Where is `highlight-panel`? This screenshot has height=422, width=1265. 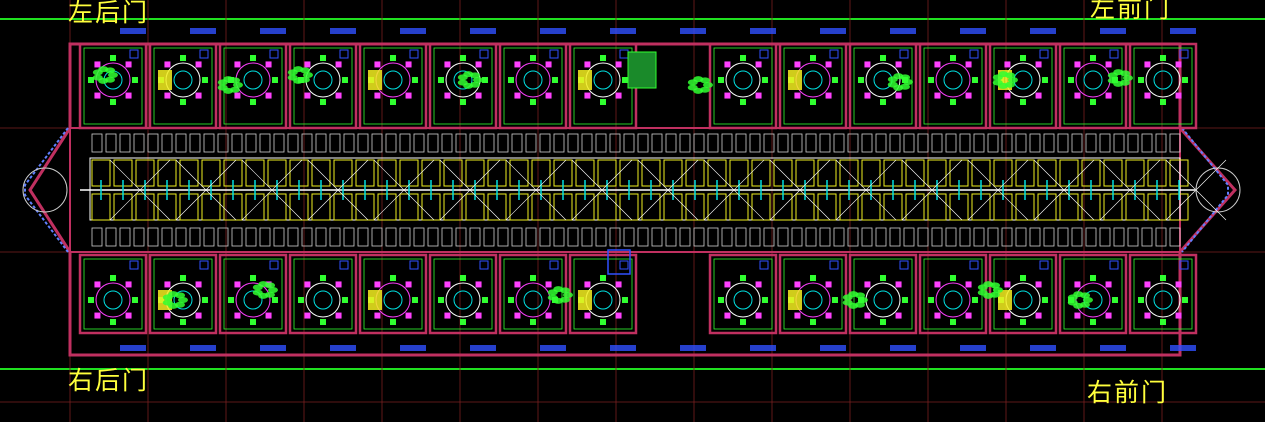
highlight-panel is located at coordinates (795, 300).